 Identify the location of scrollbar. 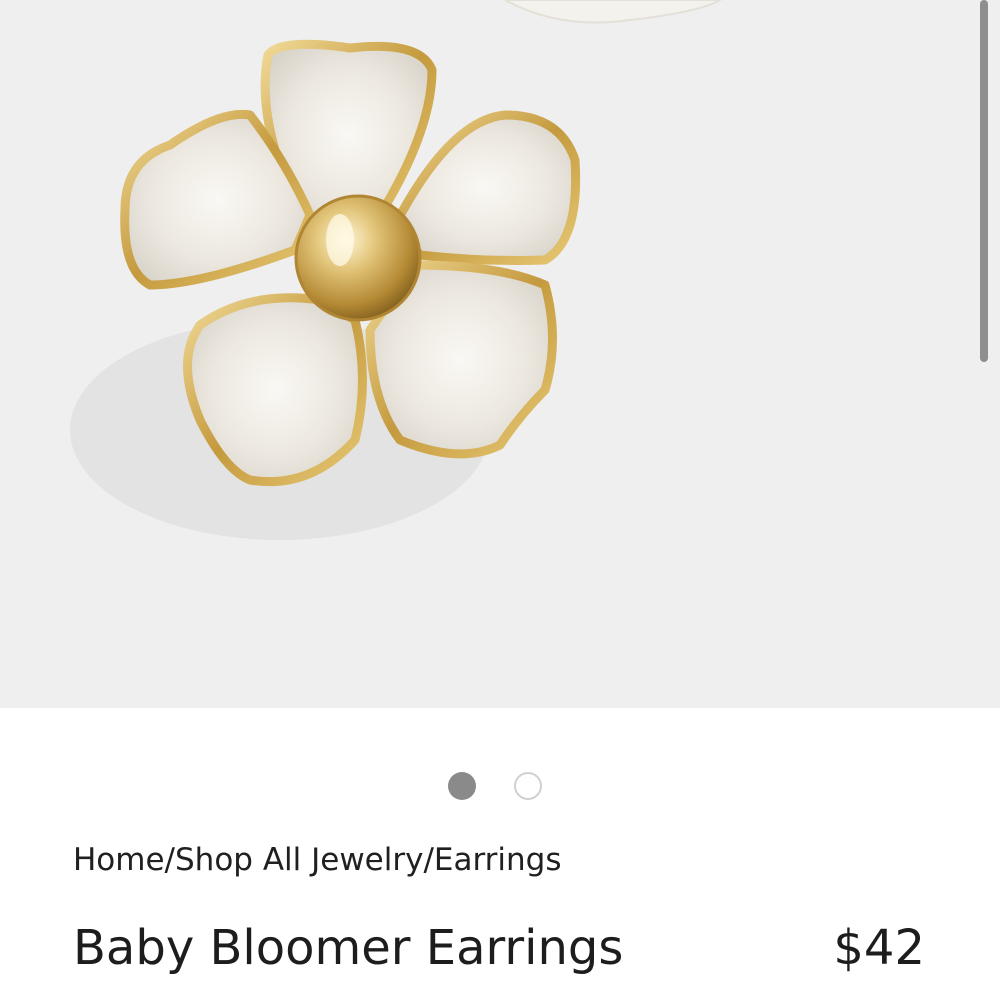
(984, 181).